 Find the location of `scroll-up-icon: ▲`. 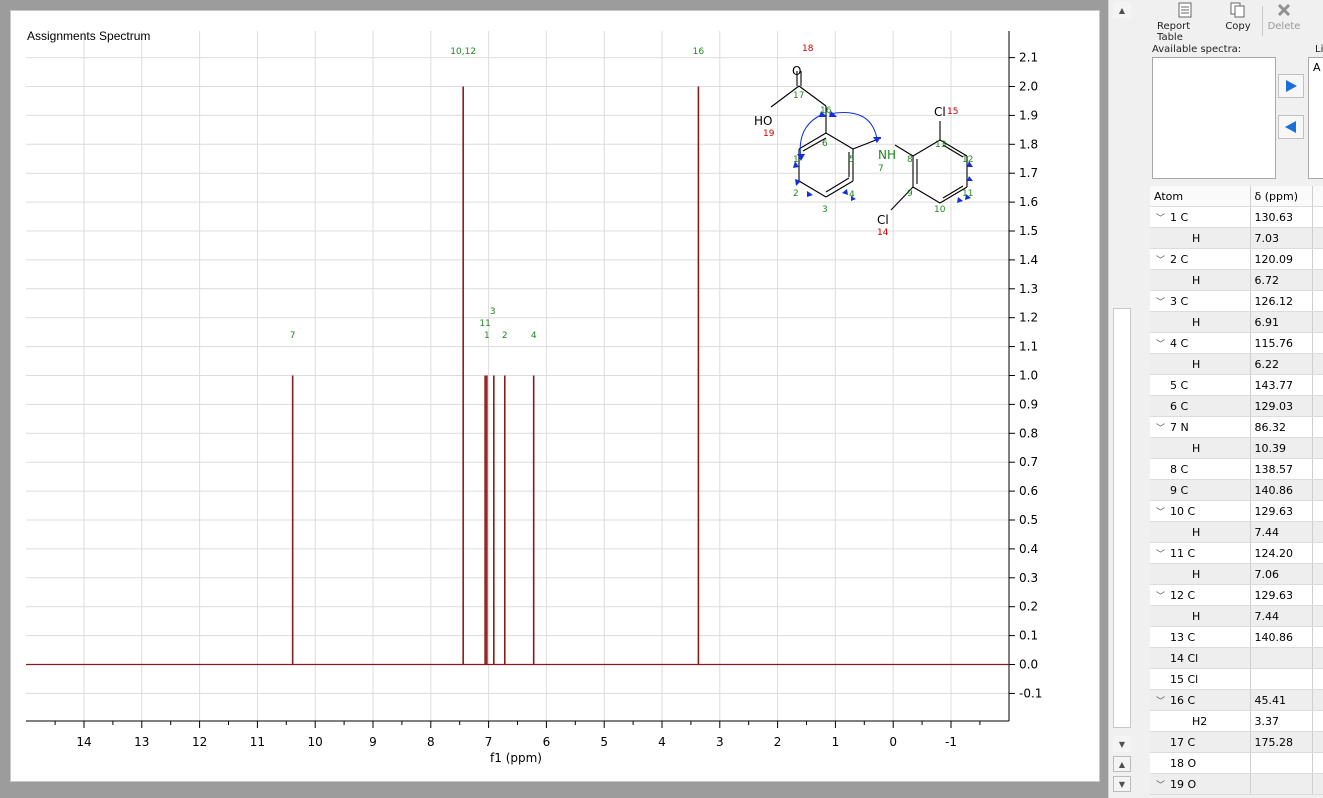

scroll-up-icon: ▲ is located at coordinates (1122, 10).